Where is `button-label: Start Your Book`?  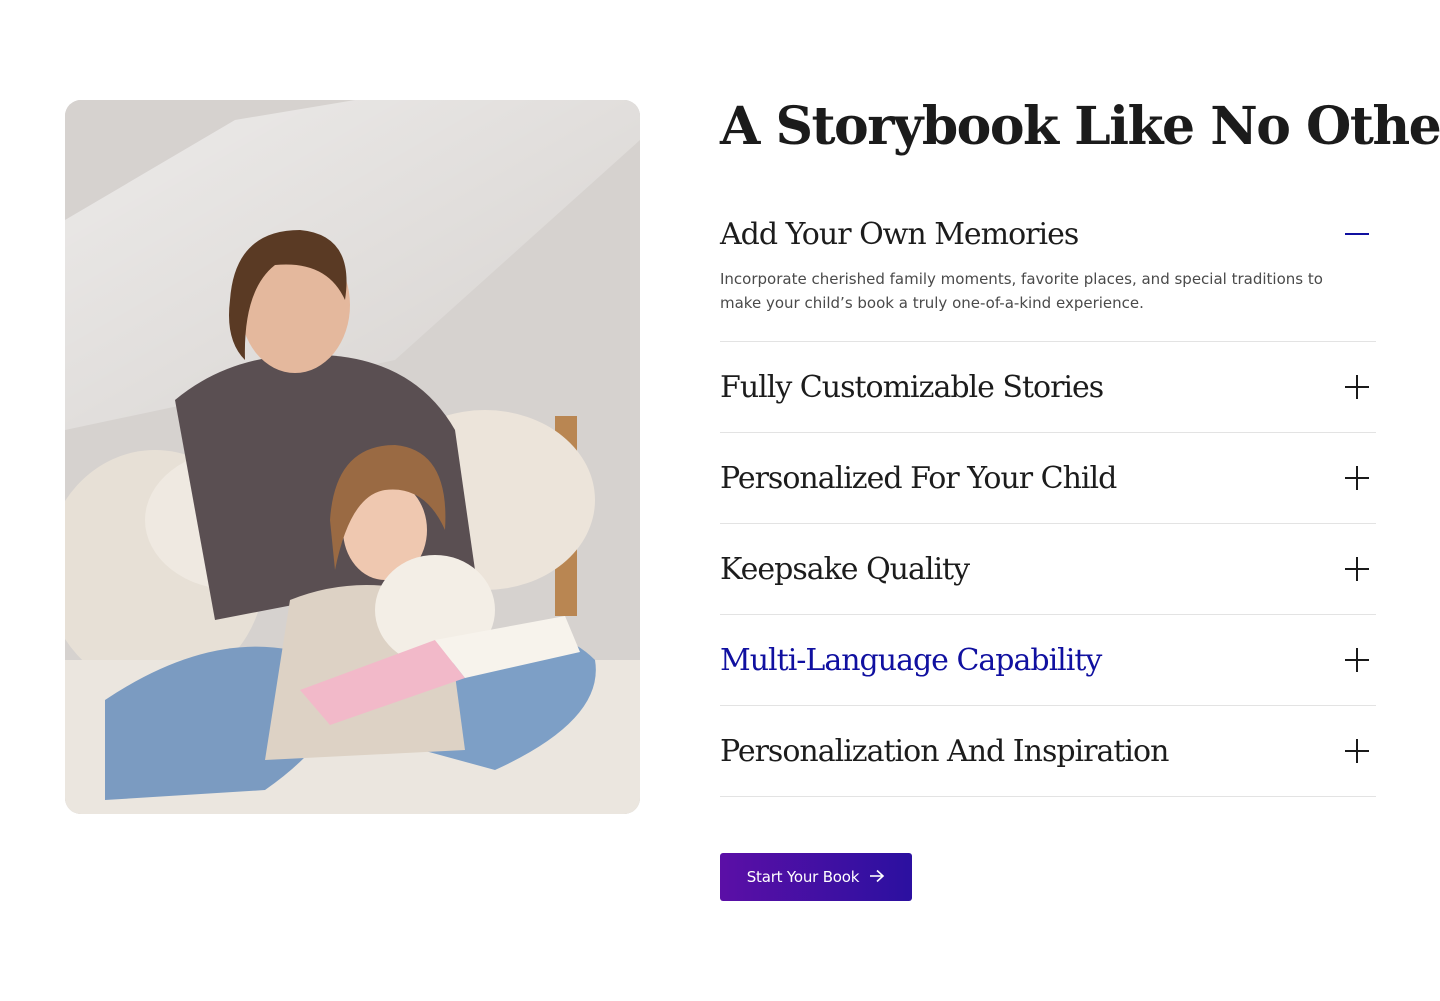 button-label: Start Your Book is located at coordinates (803, 877).